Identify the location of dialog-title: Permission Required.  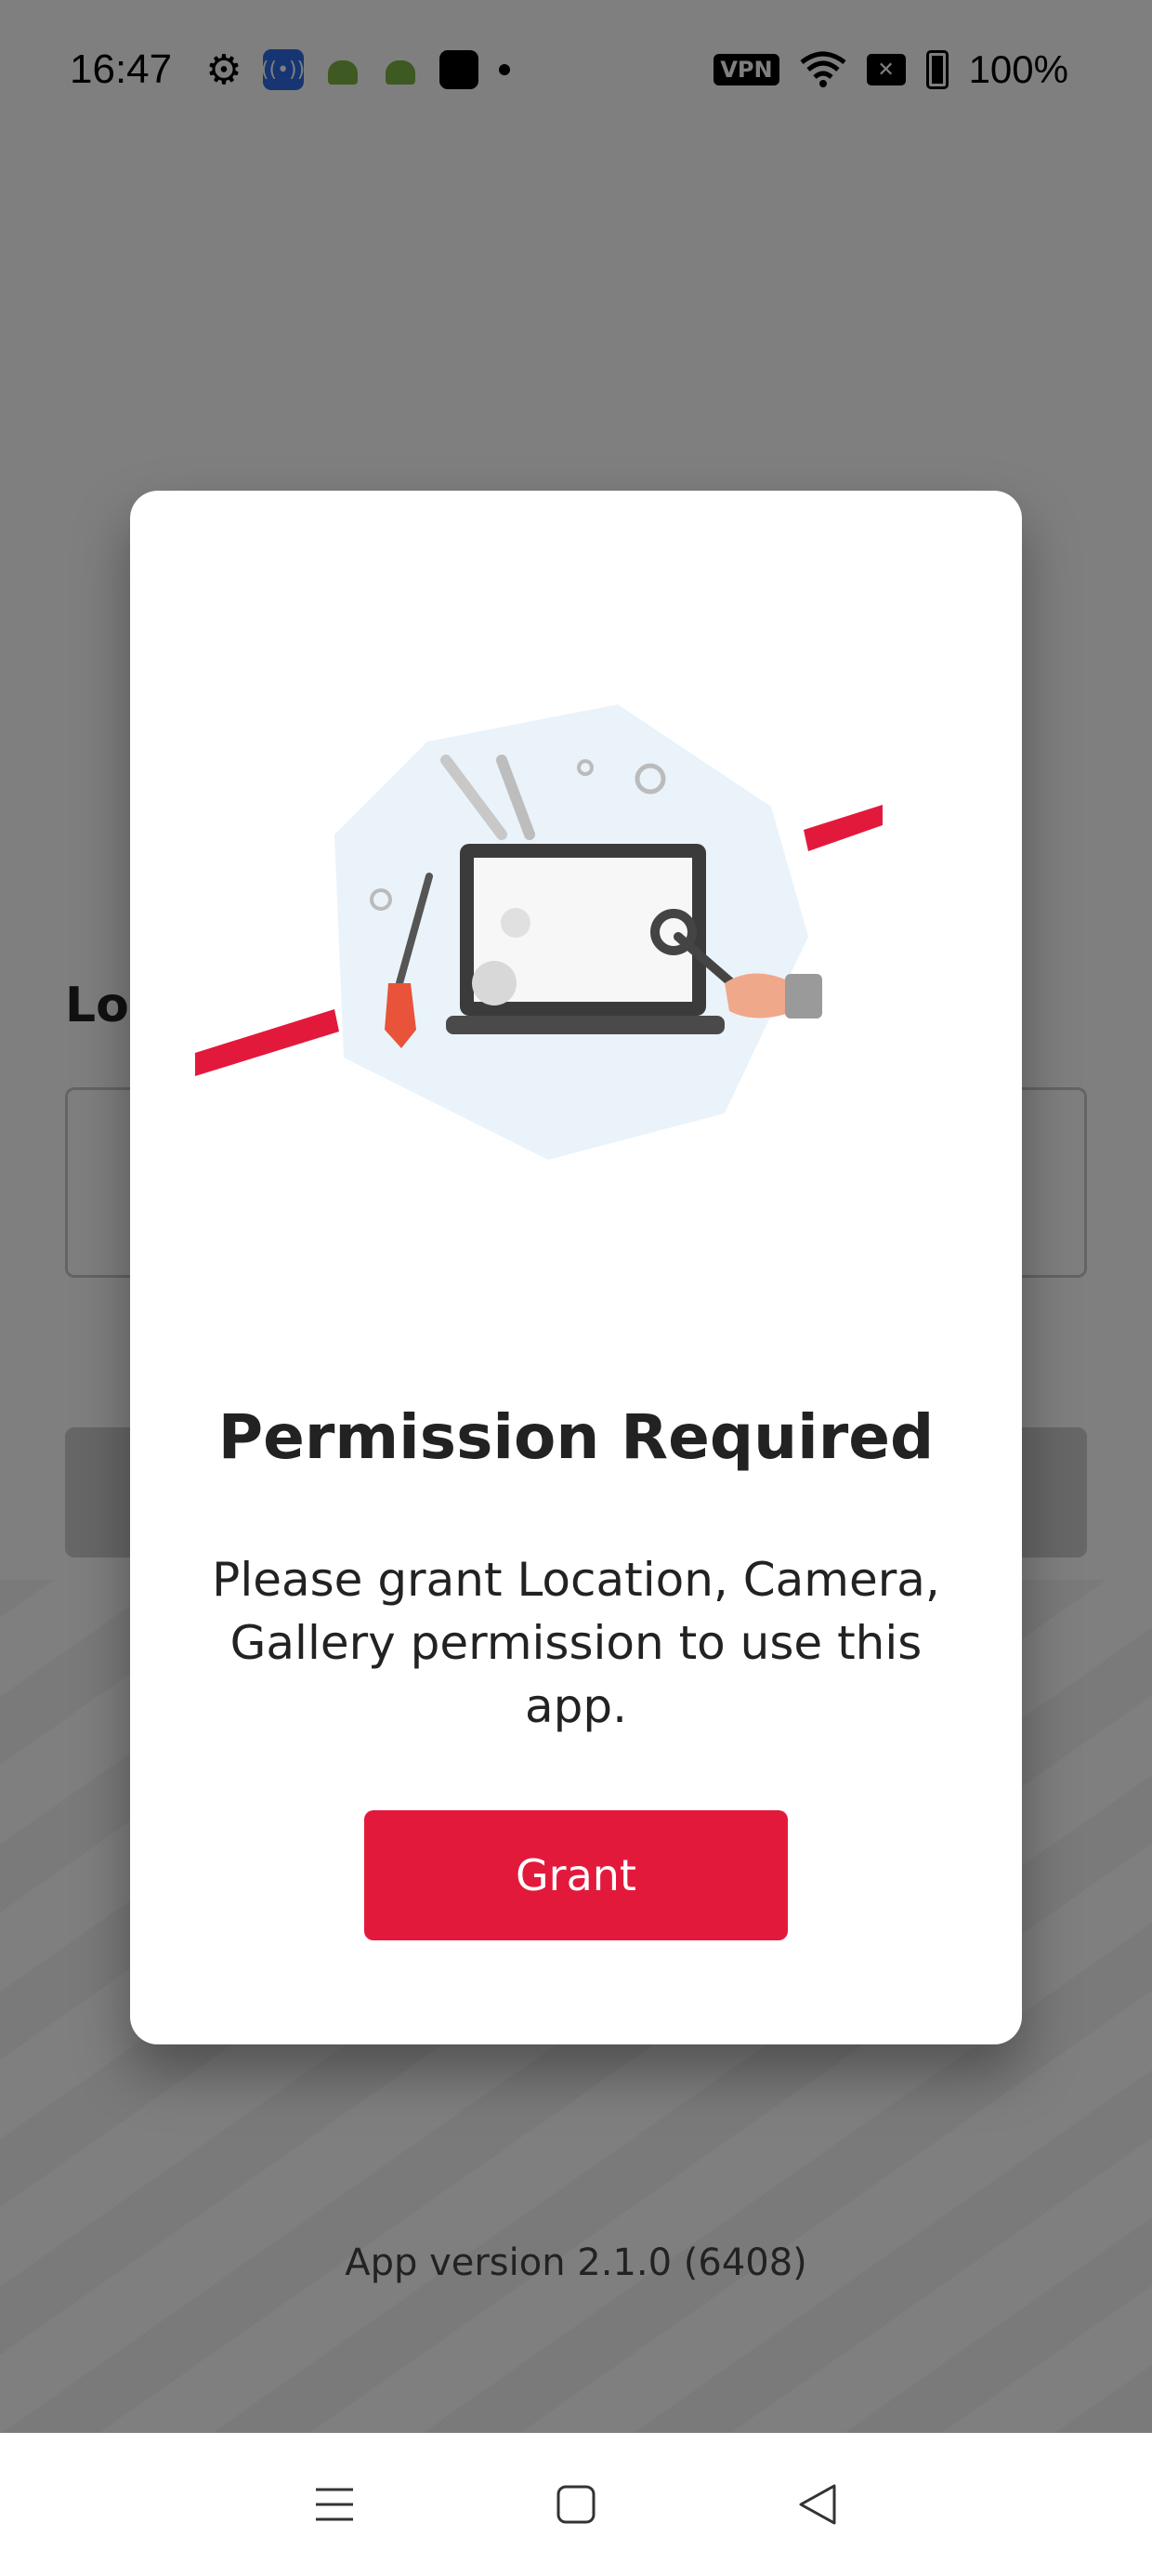
(576, 1437).